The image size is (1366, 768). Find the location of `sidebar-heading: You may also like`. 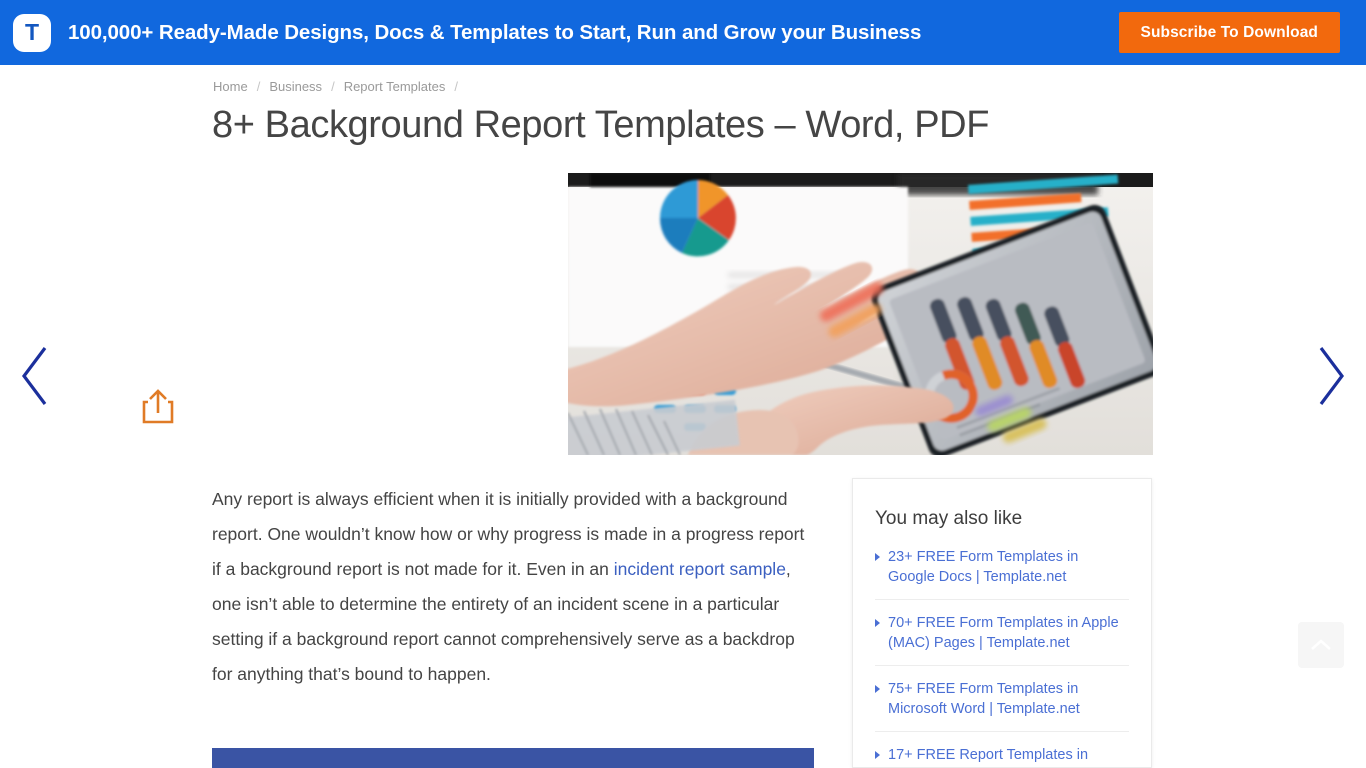

sidebar-heading: You may also like is located at coordinates (949, 518).